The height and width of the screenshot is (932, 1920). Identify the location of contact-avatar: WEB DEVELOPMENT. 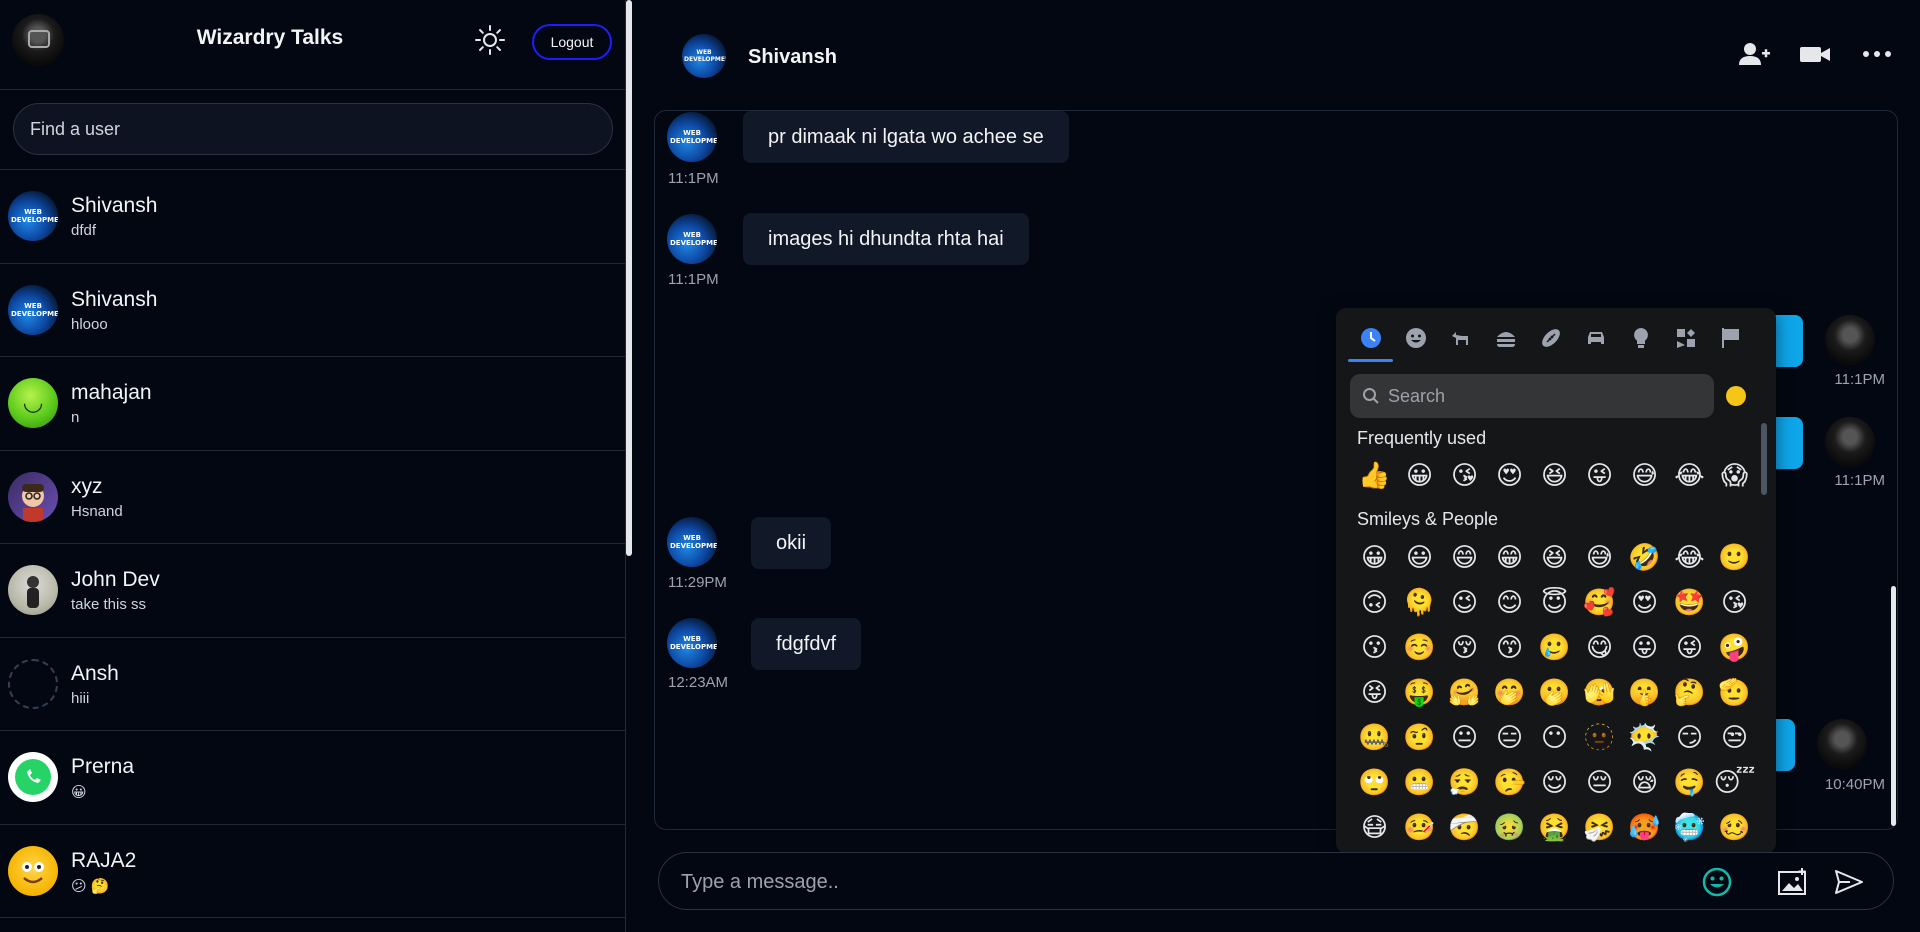
(704, 56).